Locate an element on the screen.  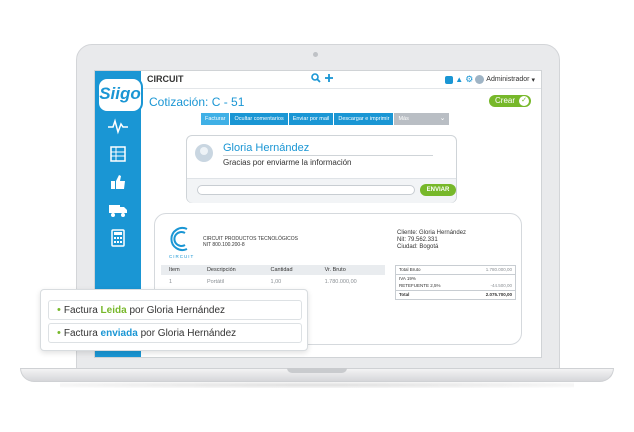
header-vr-bruto: Vr. Bruto is located at coordinates (350, 270).